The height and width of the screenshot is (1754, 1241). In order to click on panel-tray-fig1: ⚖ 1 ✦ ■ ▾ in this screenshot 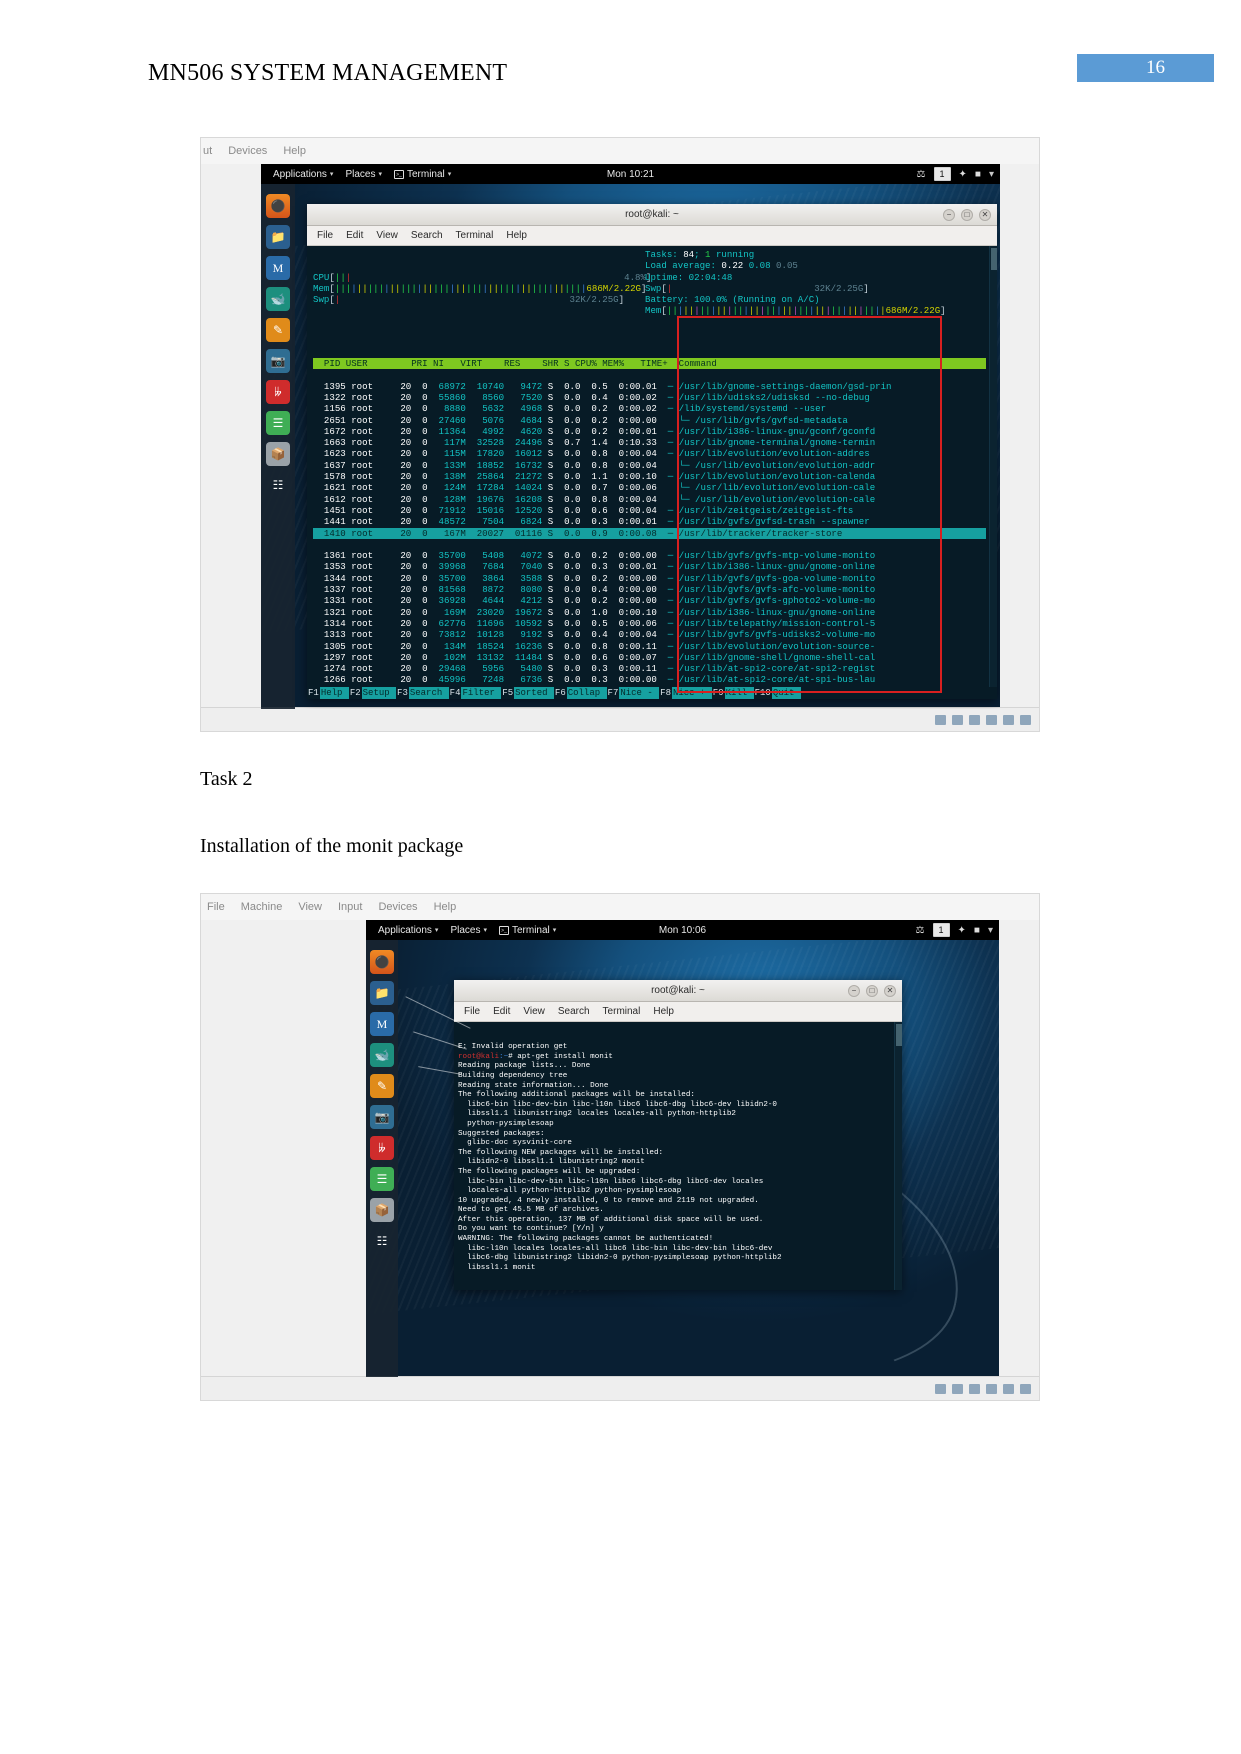, I will do `click(955, 174)`.